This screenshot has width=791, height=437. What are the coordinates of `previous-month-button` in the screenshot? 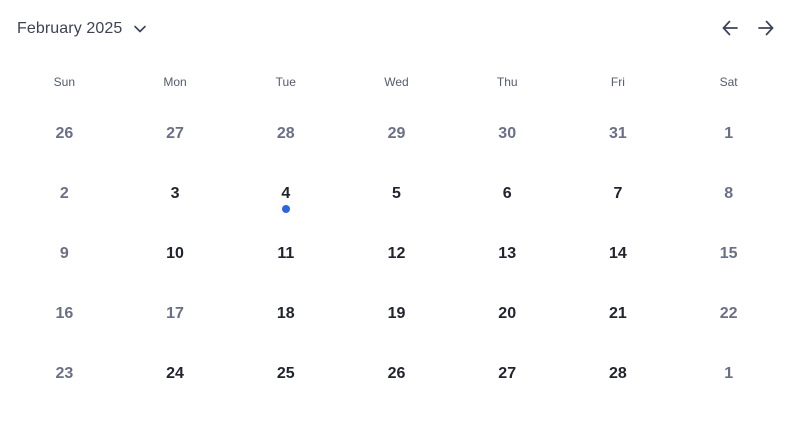 It's located at (730, 28).